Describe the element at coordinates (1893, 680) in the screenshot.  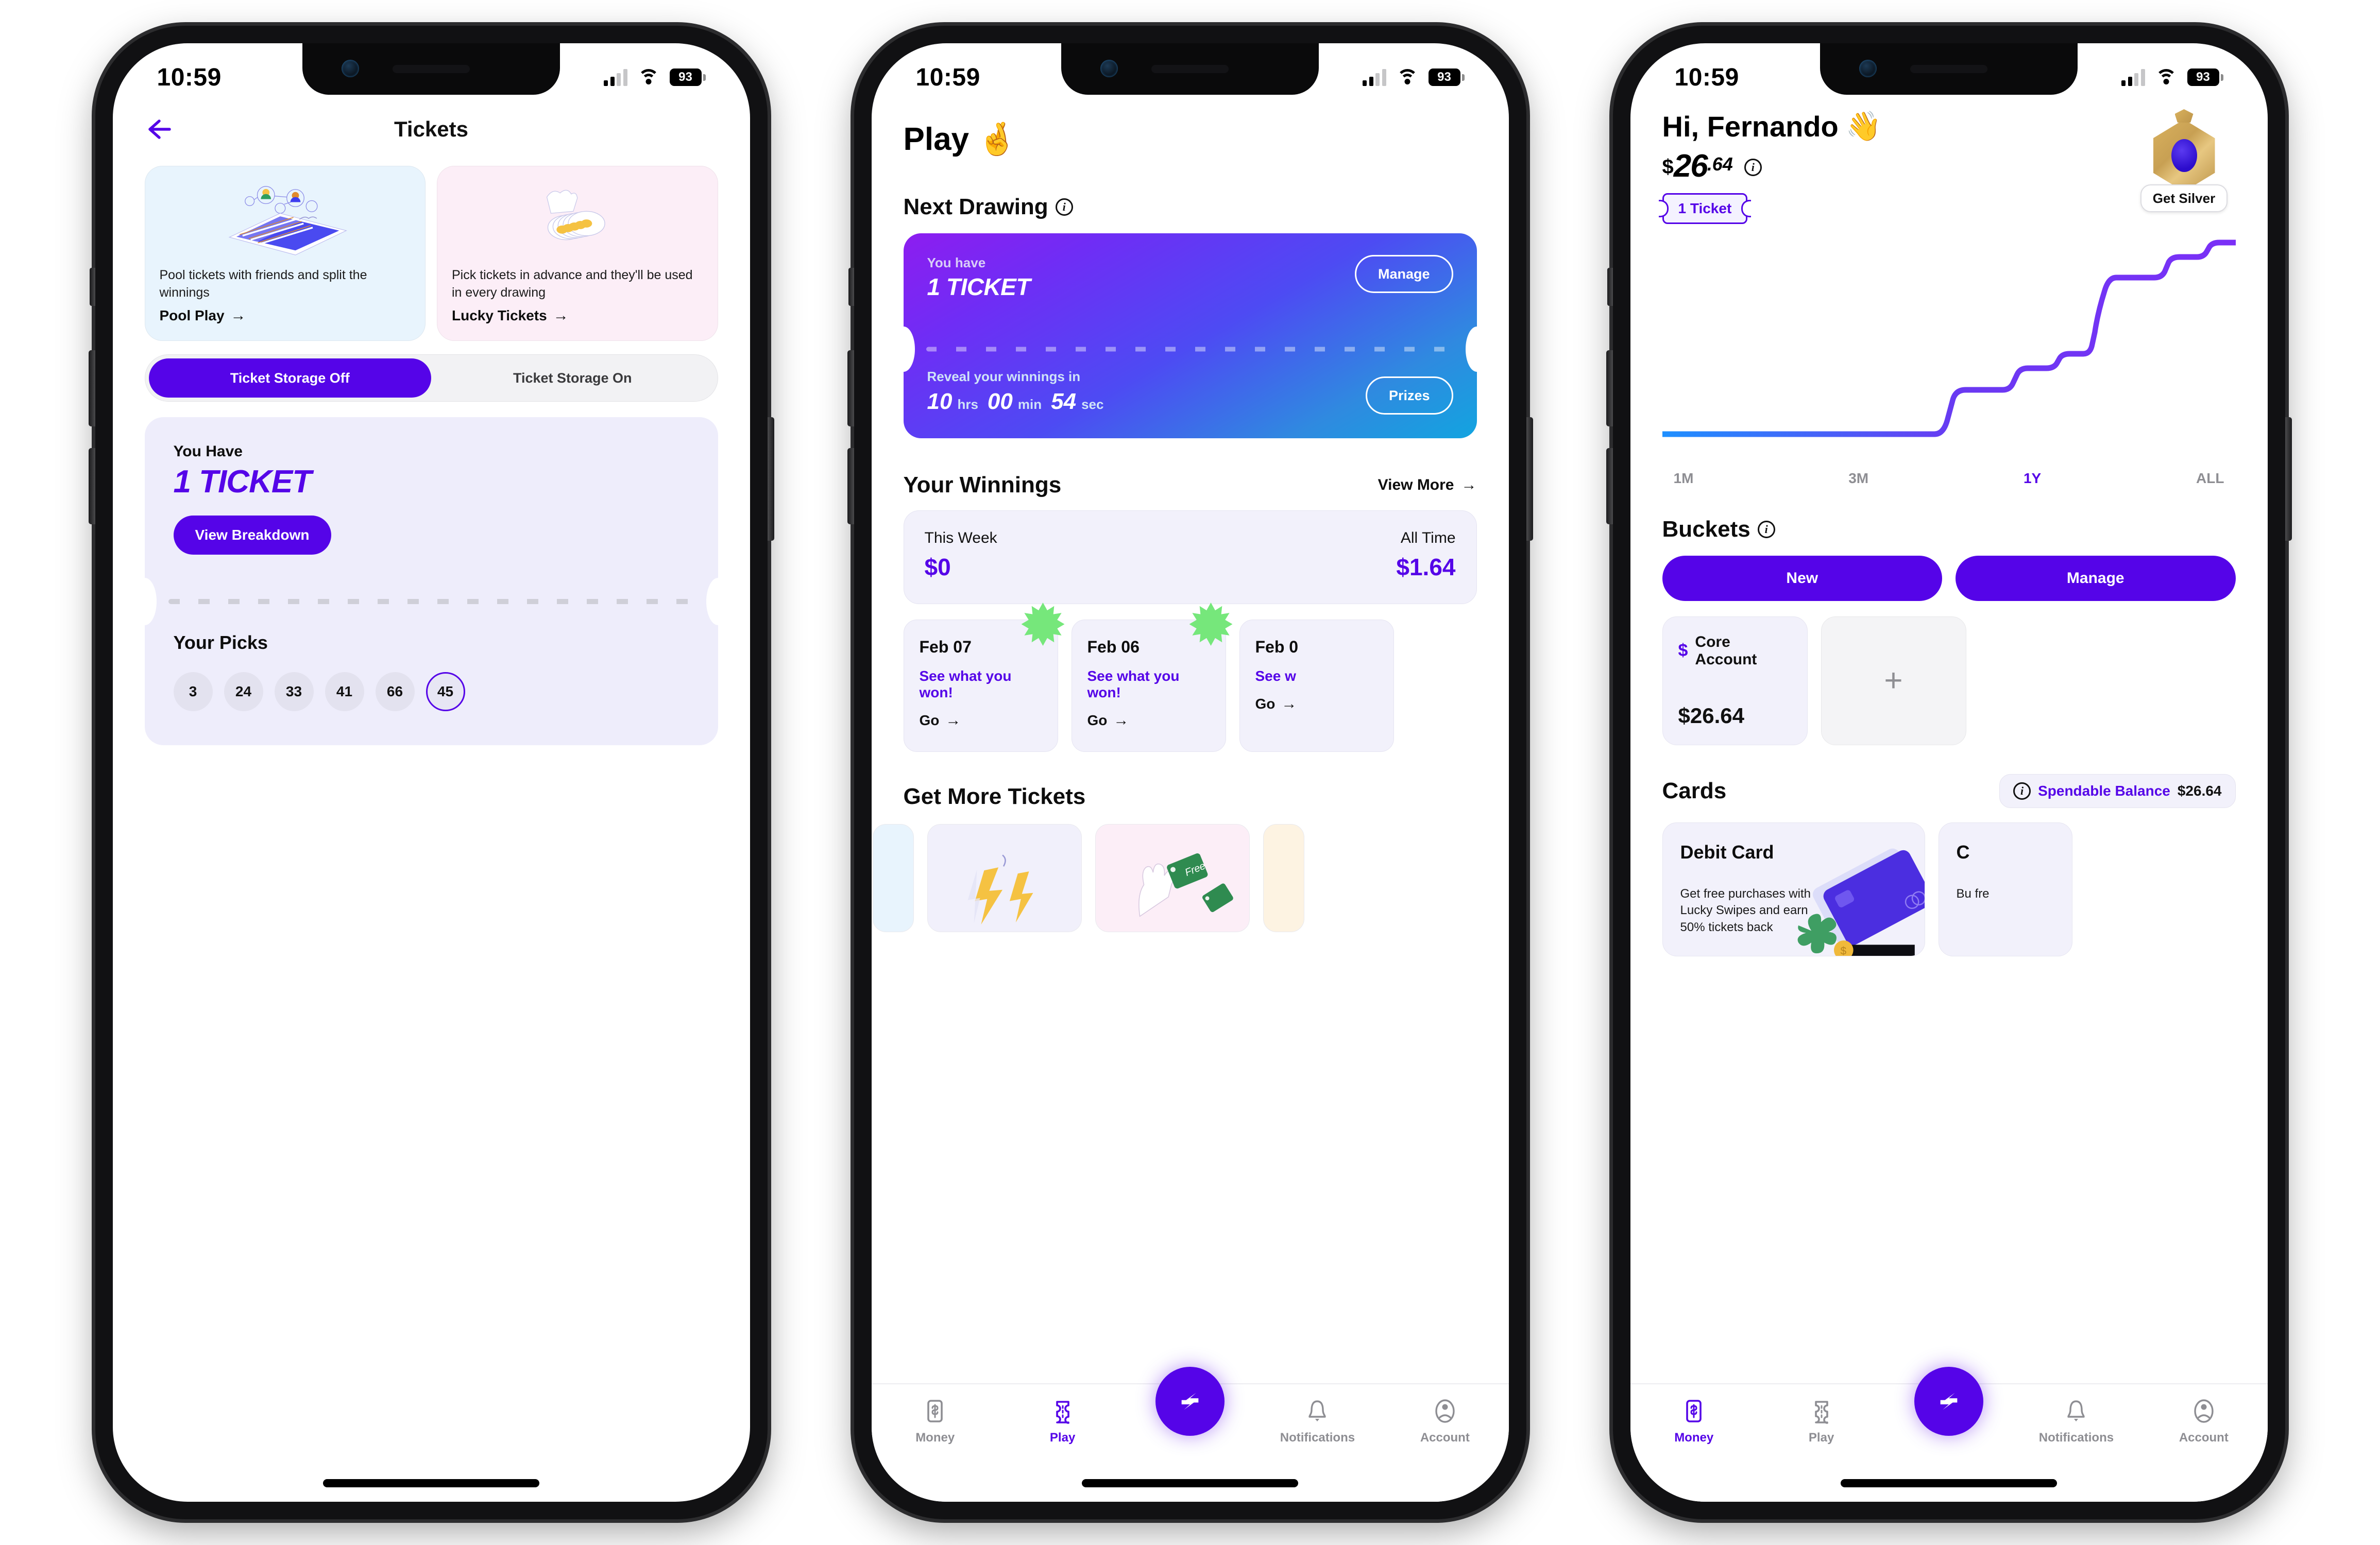
I see `add-bucket-button: +` at that location.